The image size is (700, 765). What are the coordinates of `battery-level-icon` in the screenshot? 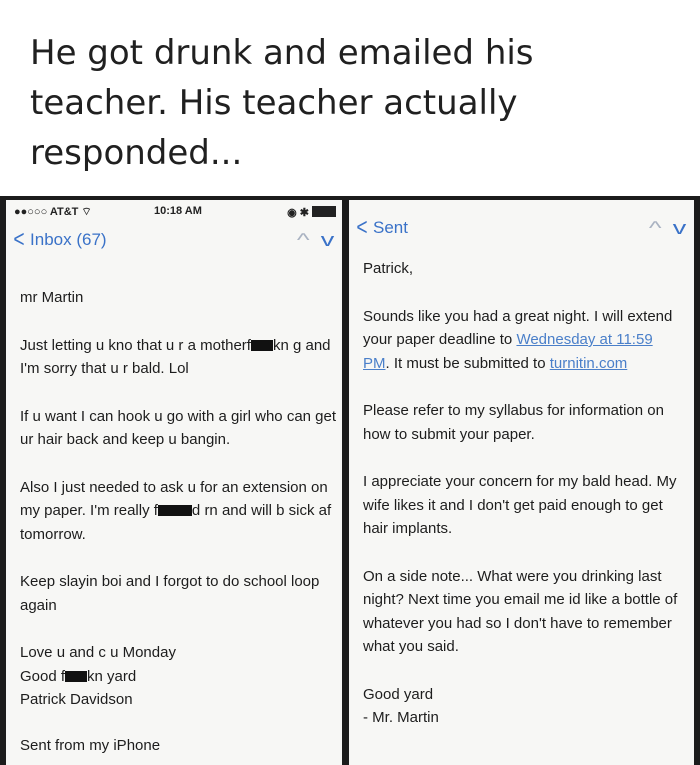 It's located at (324, 211).